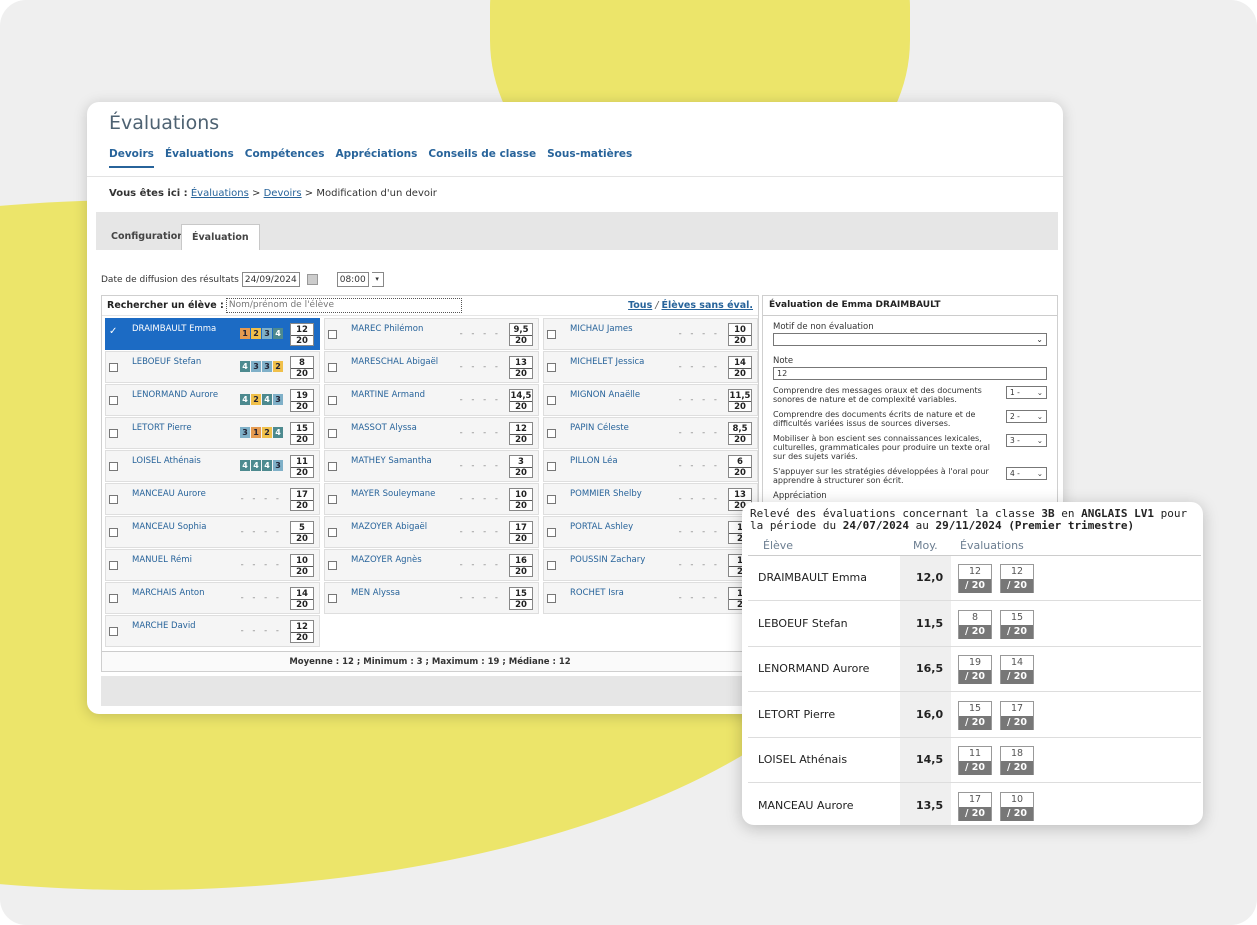  I want to click on competence-select: 1 - ⌄, so click(1026, 392).